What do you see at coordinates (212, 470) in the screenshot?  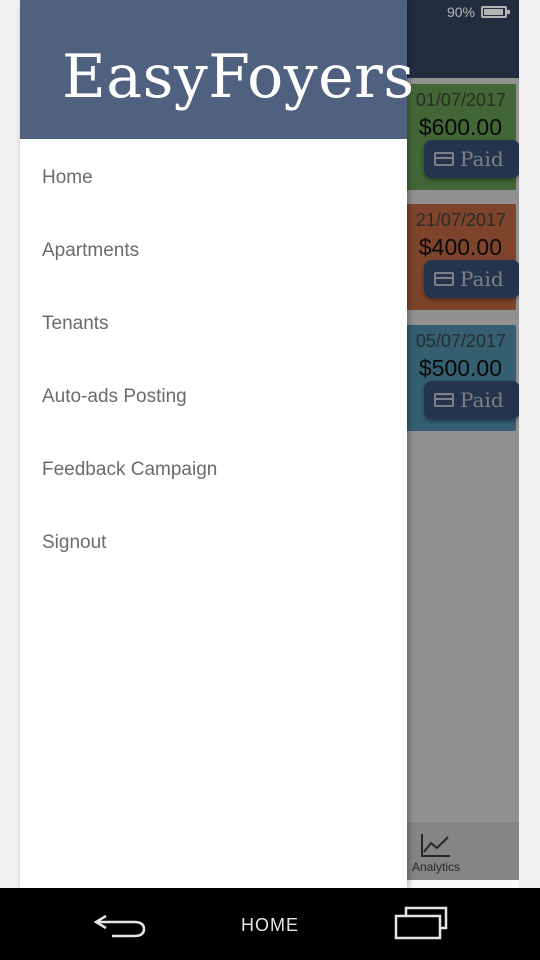 I see `drawer-item-feedback-campaign: Feedback Campaign` at bounding box center [212, 470].